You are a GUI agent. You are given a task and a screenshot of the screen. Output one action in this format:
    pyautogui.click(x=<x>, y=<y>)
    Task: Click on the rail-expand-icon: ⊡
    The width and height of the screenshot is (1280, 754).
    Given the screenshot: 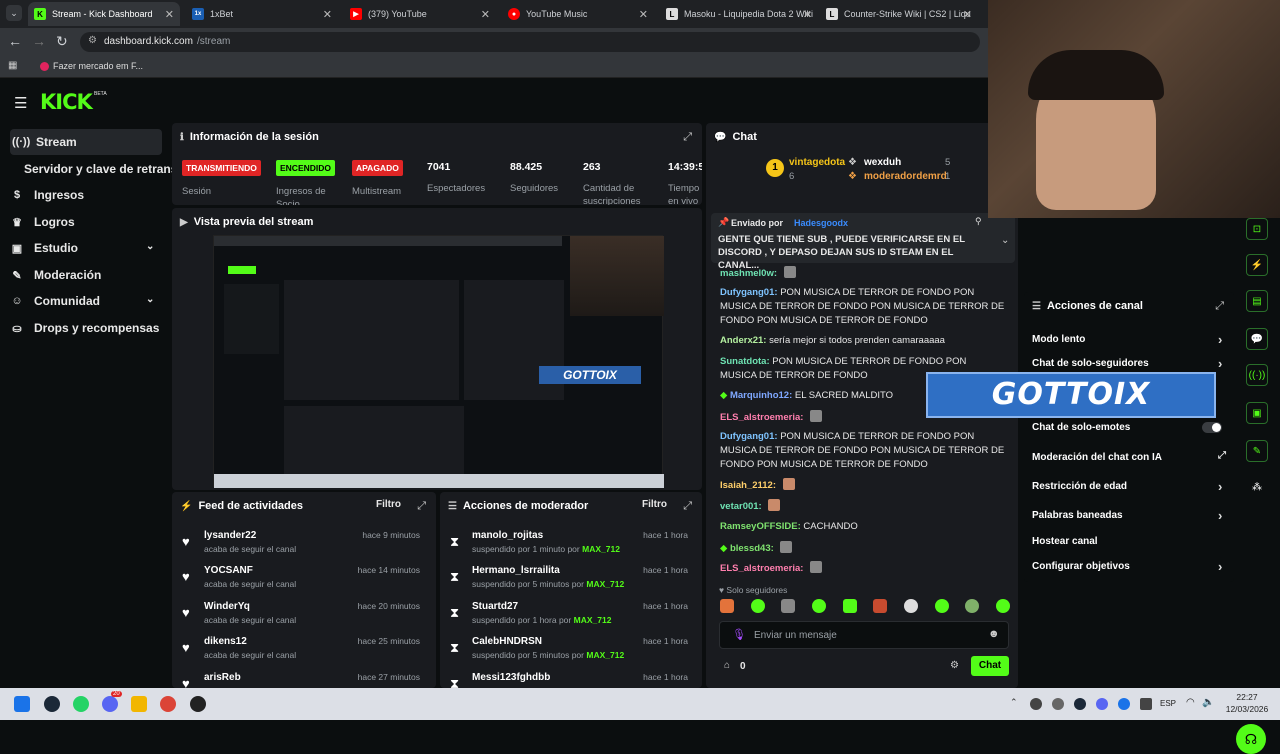 What is the action you would take?
    pyautogui.click(x=1257, y=229)
    